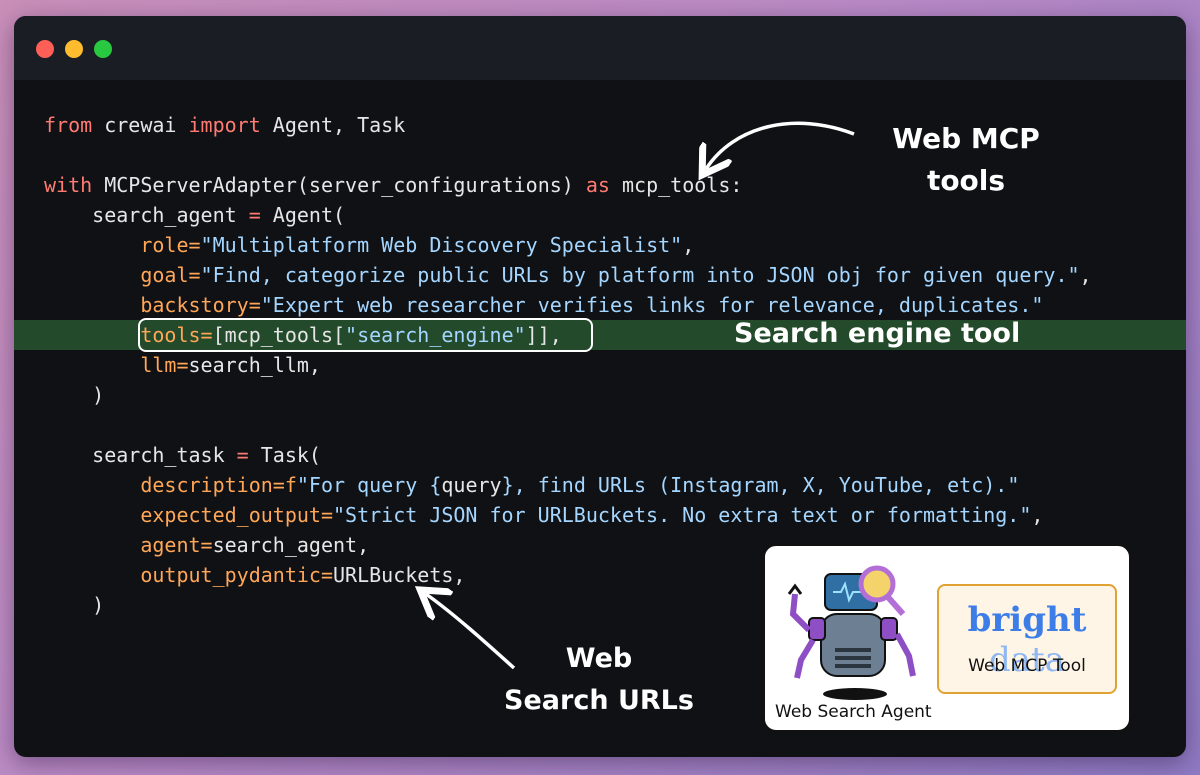  I want to click on title-bar, so click(600, 48).